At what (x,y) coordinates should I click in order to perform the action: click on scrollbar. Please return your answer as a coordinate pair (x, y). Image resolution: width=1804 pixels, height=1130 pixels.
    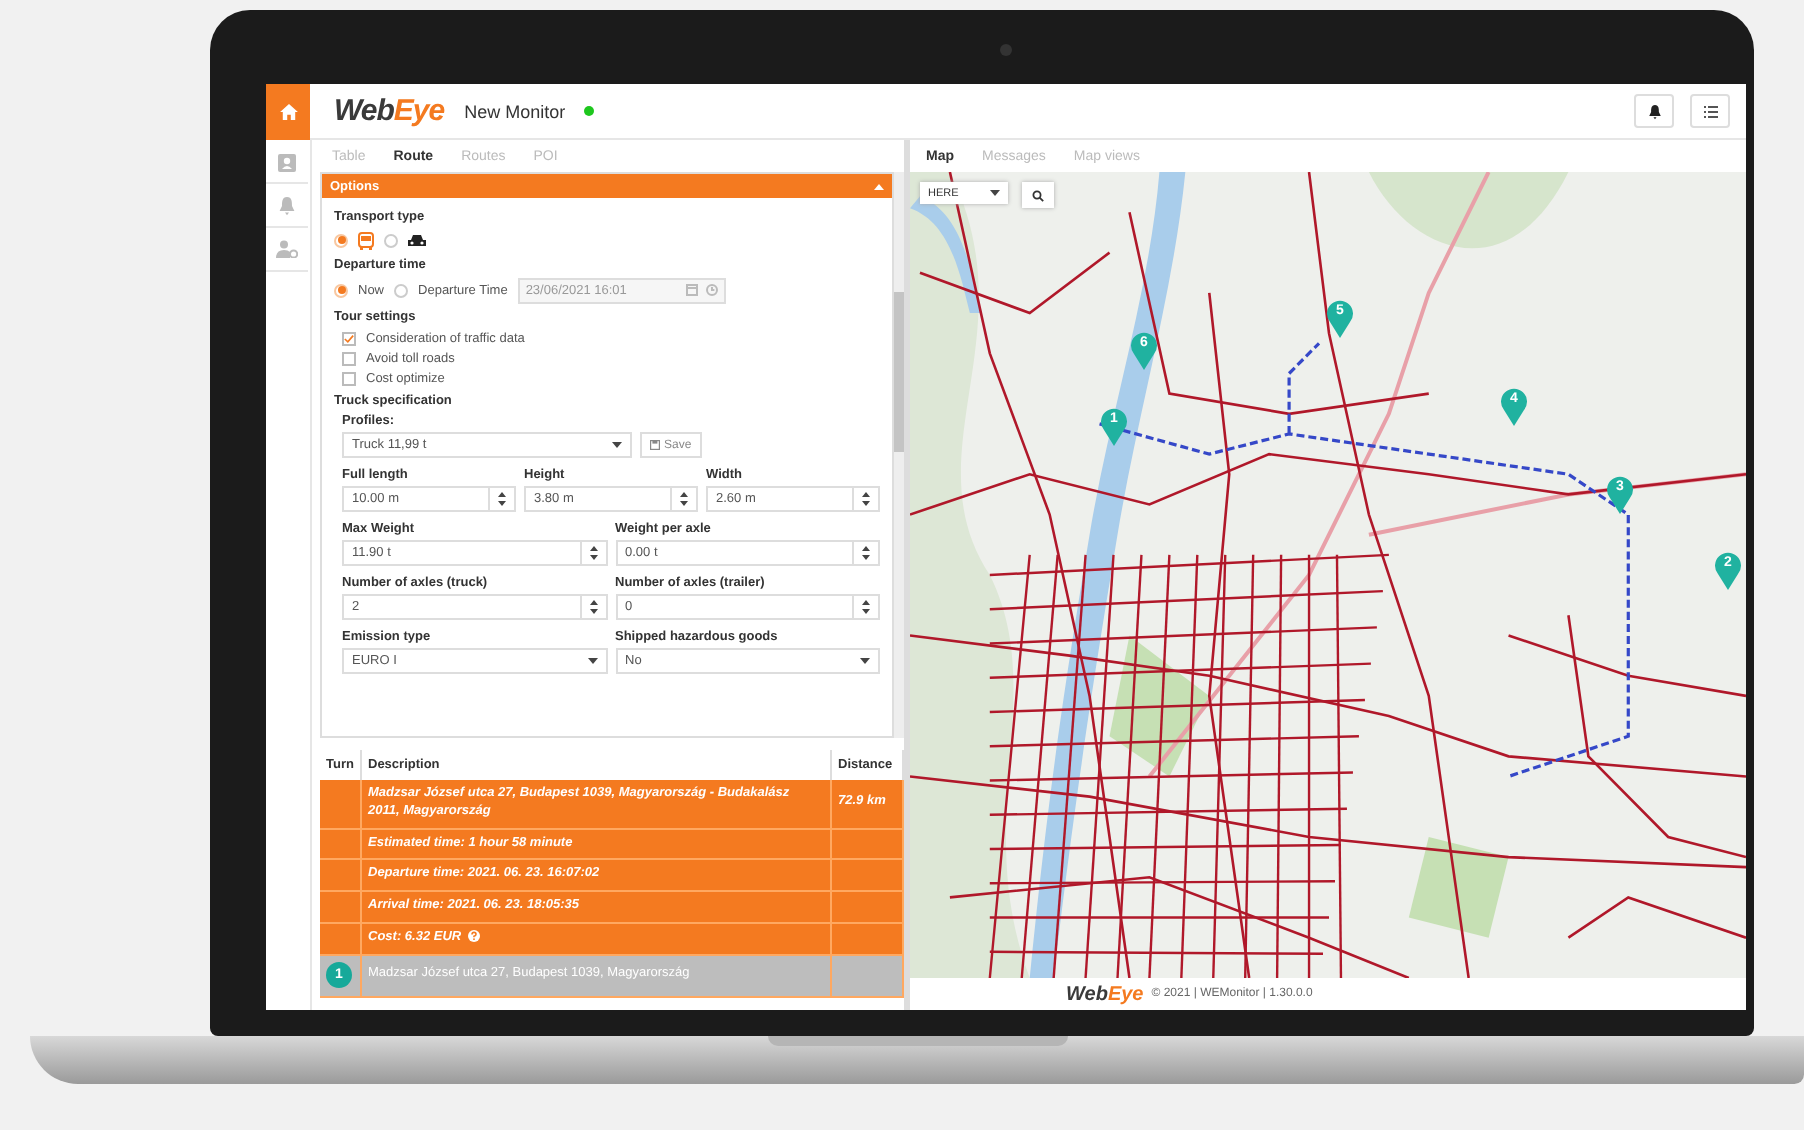
    Looking at the image, I should click on (899, 455).